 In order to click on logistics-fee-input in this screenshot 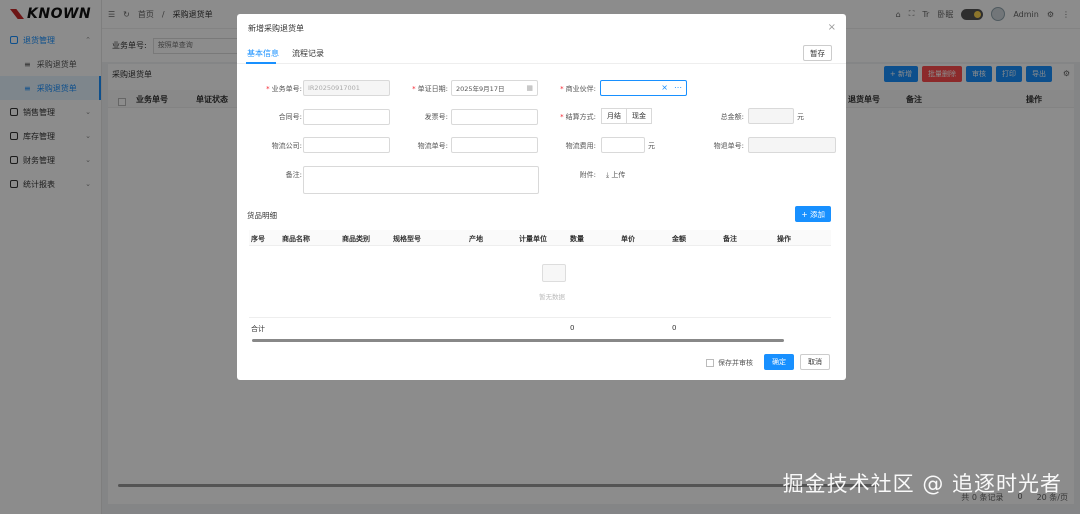, I will do `click(623, 145)`.